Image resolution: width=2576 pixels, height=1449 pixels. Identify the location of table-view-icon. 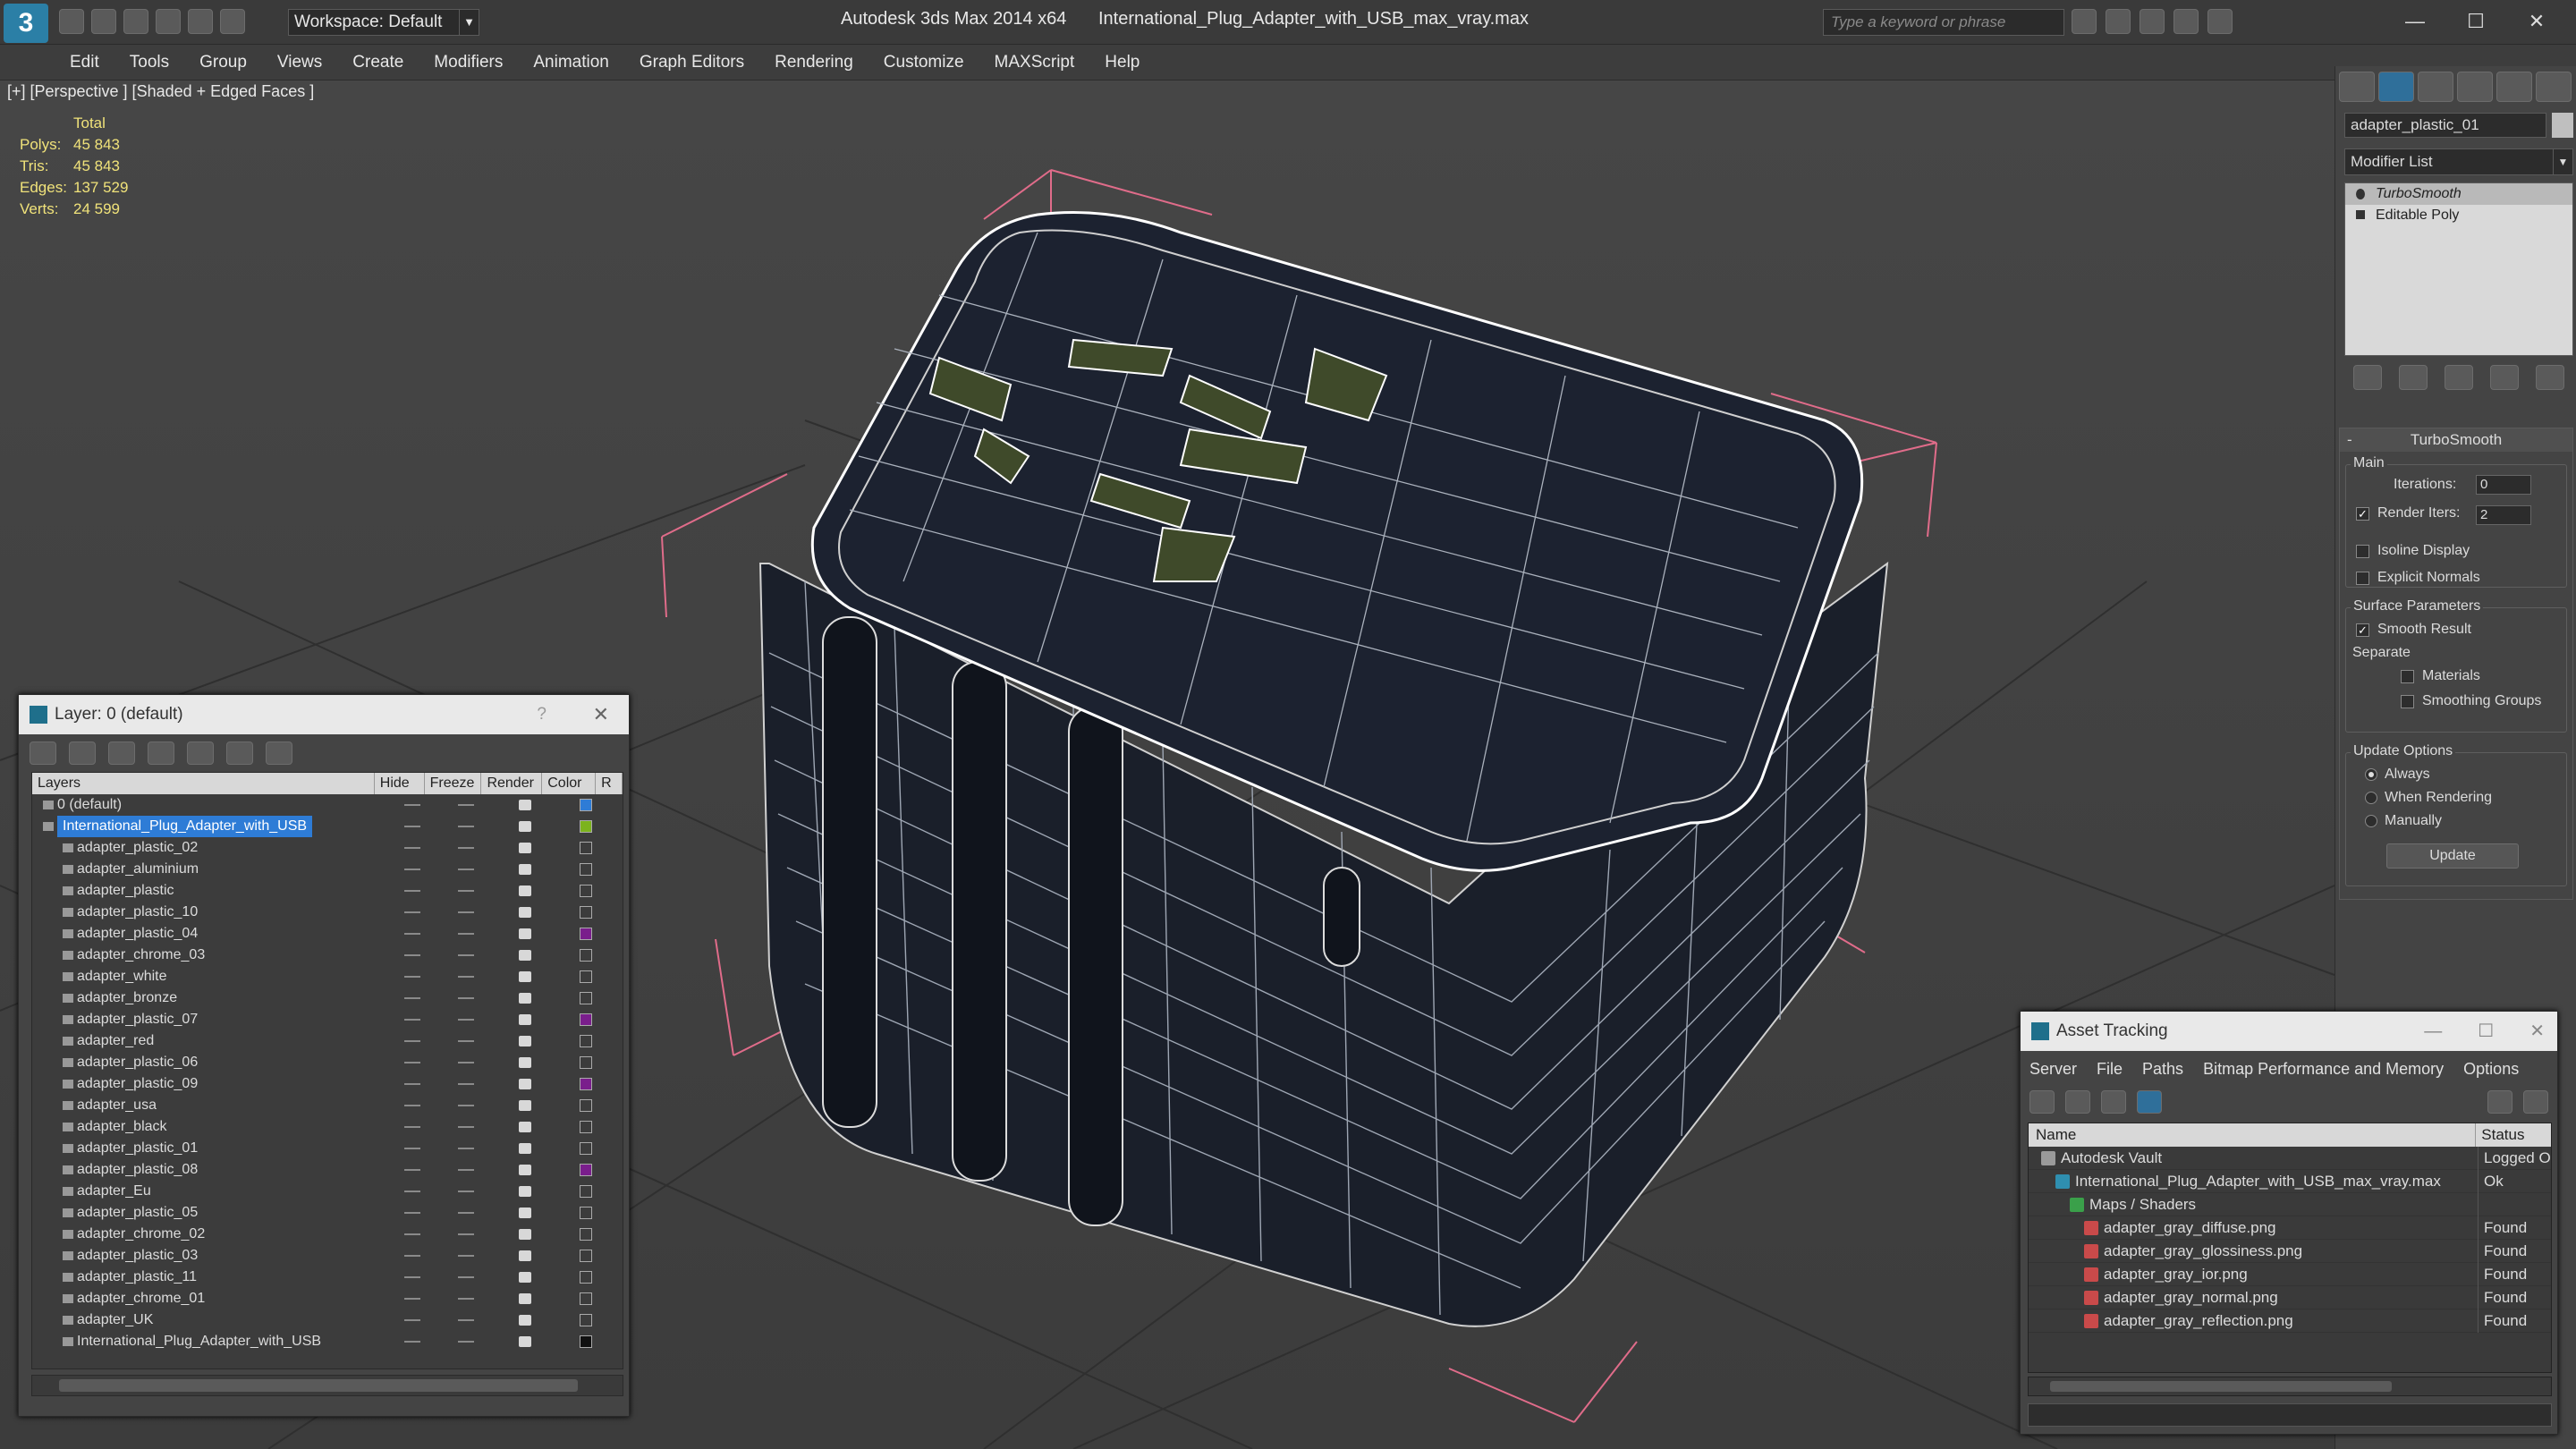
(2149, 1102).